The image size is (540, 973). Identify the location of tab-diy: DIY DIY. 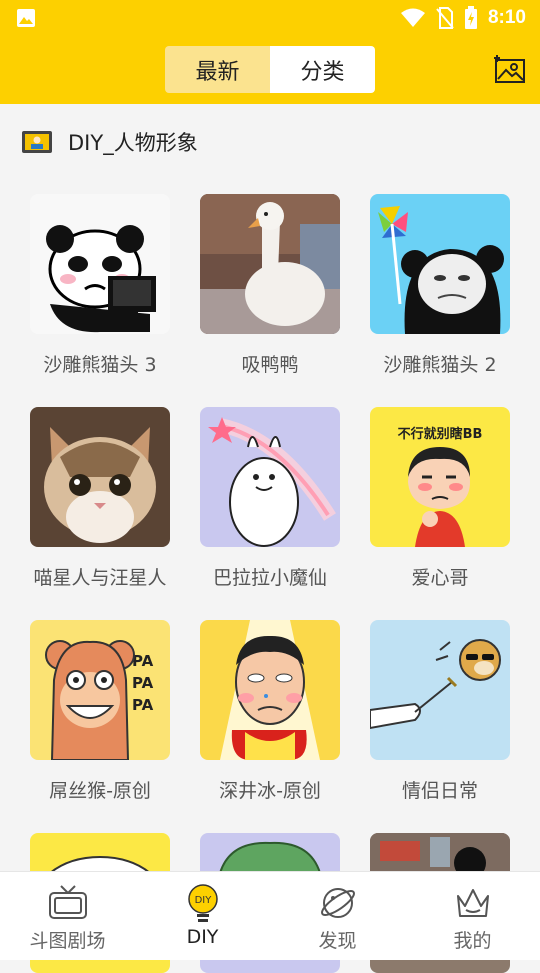
(202, 916).